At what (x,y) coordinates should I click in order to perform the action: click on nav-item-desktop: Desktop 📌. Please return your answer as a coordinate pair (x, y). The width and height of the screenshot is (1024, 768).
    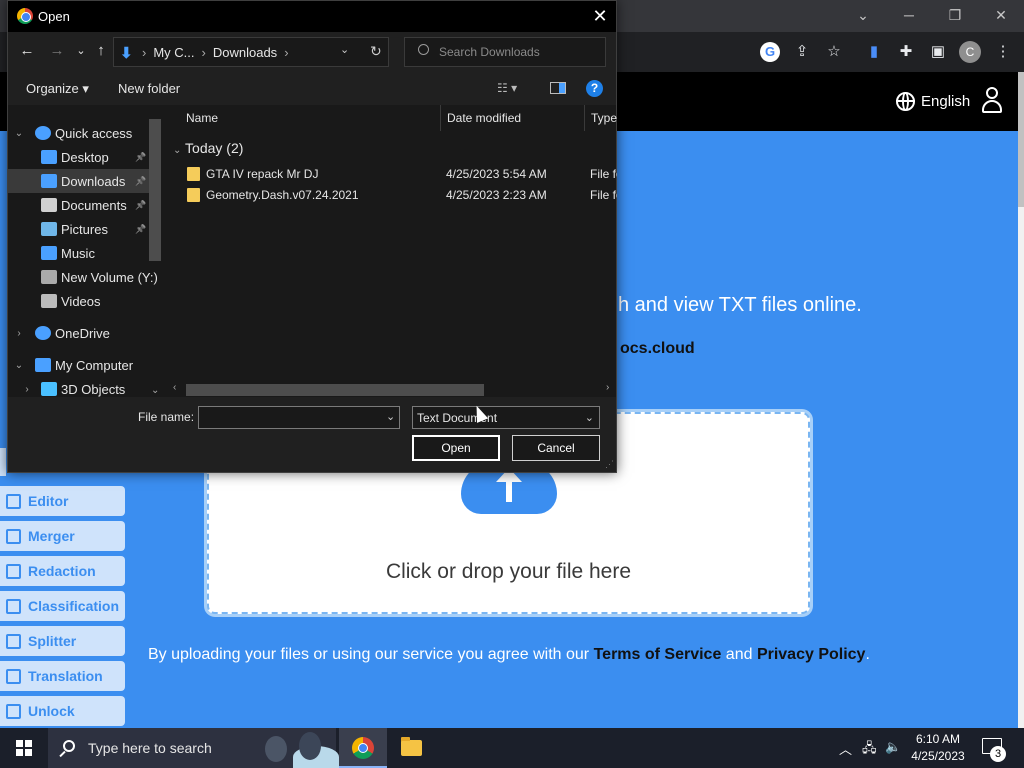
    Looking at the image, I should click on (79, 157).